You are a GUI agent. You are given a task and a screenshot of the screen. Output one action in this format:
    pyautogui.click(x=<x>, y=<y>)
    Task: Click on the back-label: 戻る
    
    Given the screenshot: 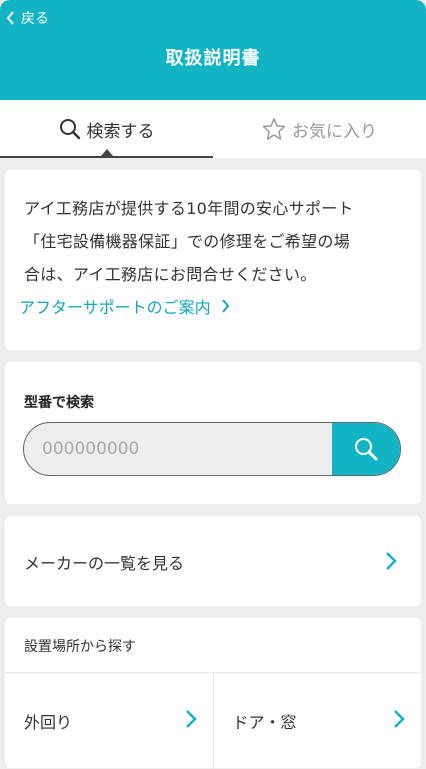 What is the action you would take?
    pyautogui.click(x=35, y=19)
    